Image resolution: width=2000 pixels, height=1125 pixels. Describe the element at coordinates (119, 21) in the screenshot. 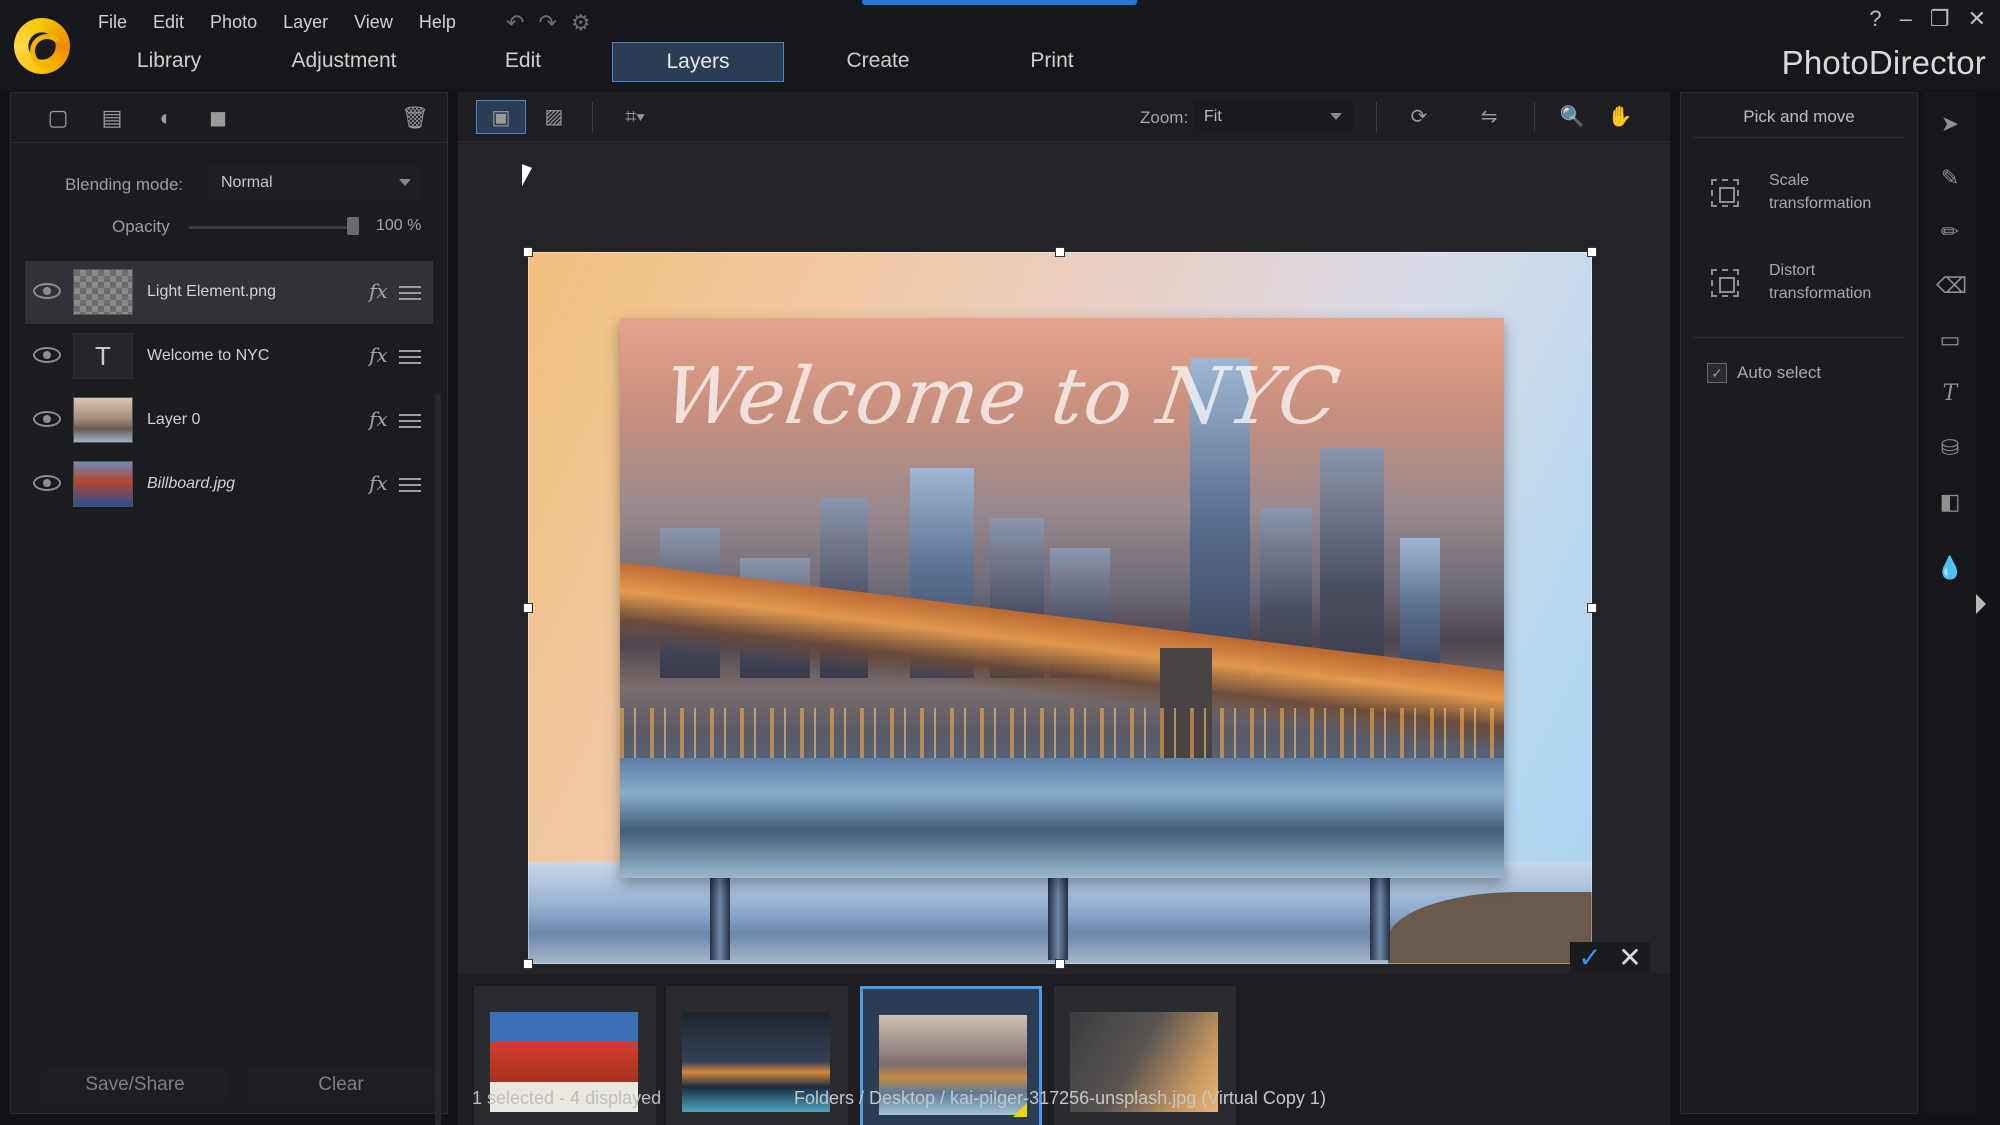

I see `menu-file: File` at that location.